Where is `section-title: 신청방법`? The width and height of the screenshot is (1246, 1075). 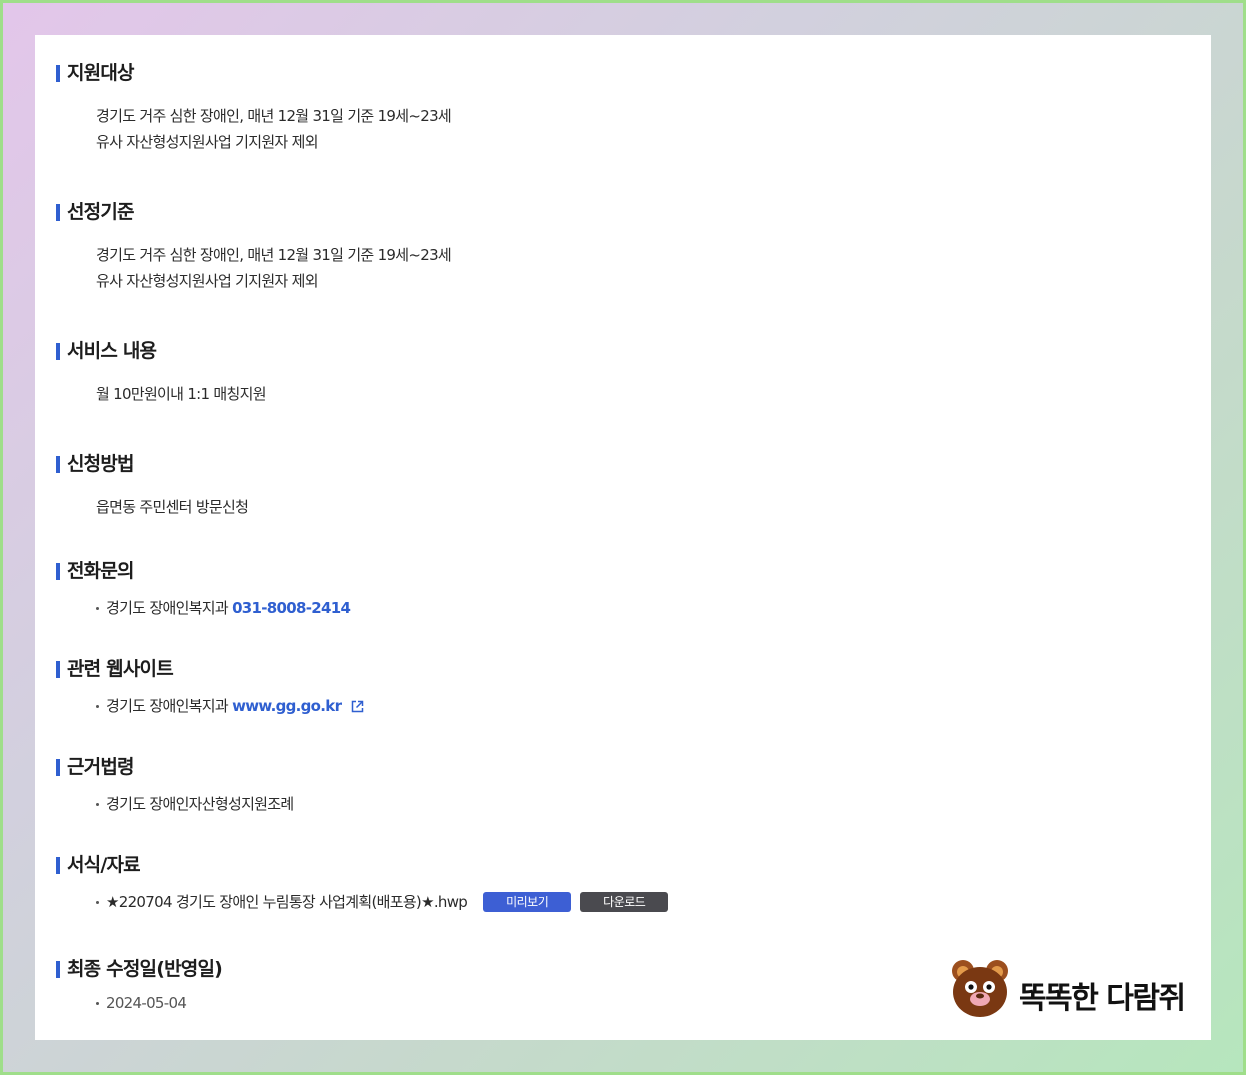
section-title: 신청방법 is located at coordinates (152, 464).